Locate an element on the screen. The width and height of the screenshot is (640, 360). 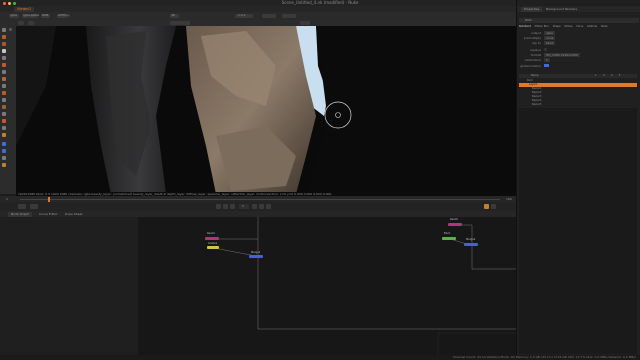
layer-name: Bezier4 is located at coordinates (537, 100).